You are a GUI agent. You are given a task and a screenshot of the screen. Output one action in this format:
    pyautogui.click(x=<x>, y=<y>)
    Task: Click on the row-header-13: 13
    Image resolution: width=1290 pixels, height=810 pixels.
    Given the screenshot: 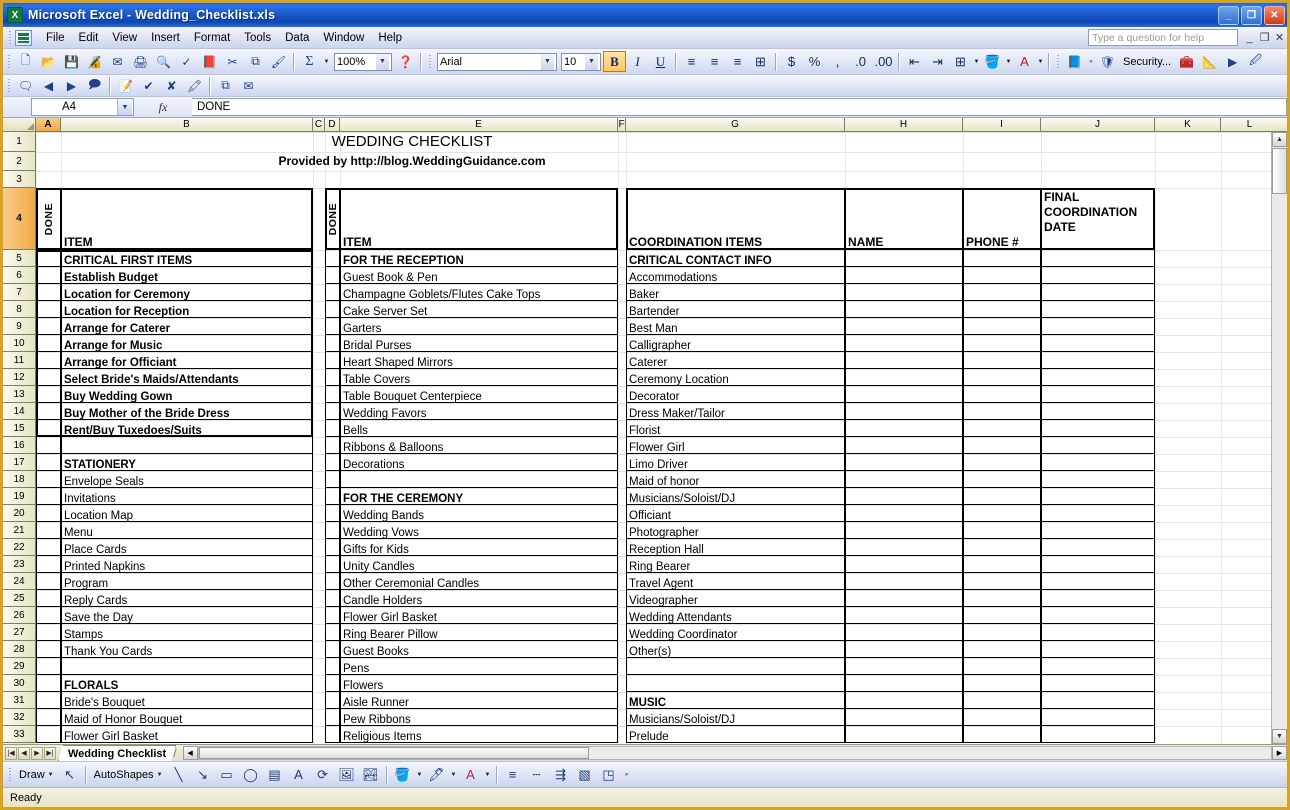 What is the action you would take?
    pyautogui.click(x=19, y=394)
    